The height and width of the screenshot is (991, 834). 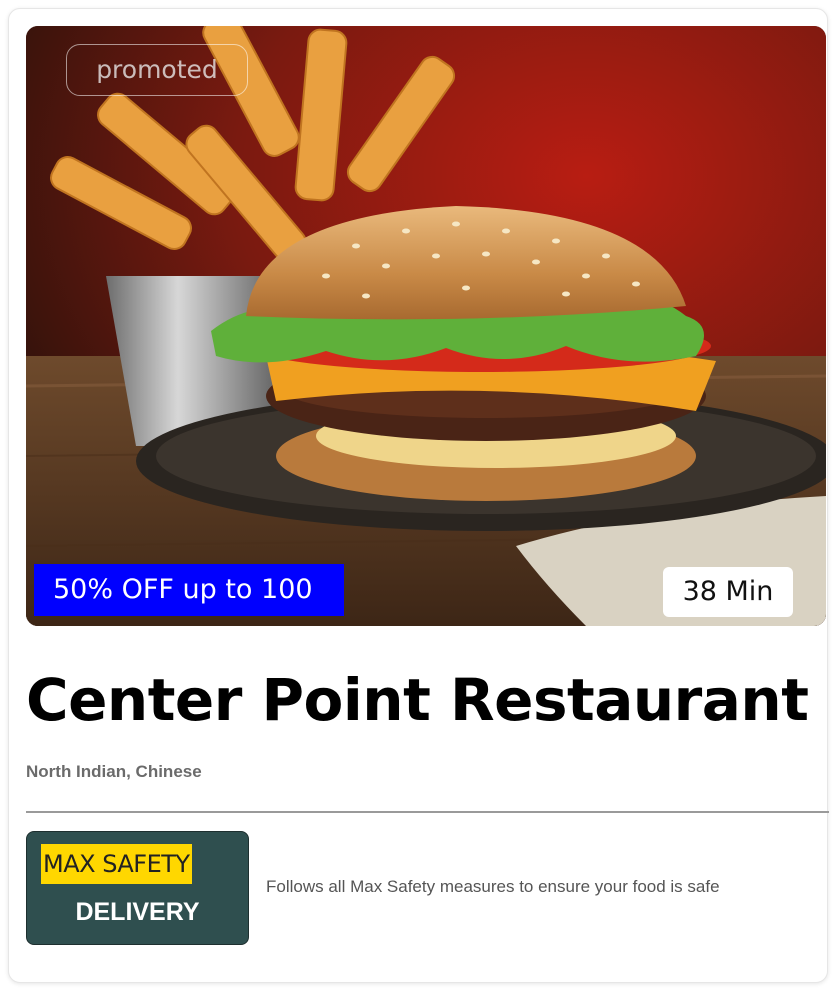 I want to click on max-safety-badge: MAX SAFETY DELIVERY, so click(x=137, y=888).